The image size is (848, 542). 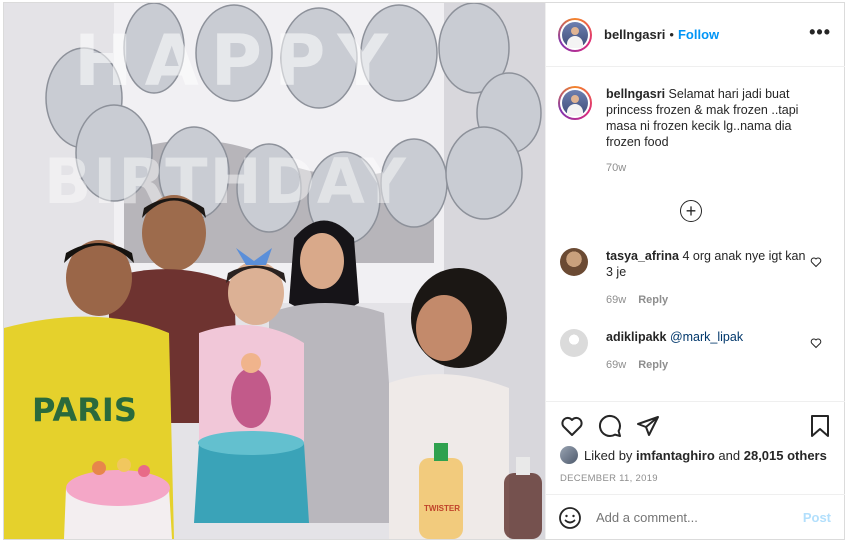 What do you see at coordinates (695, 351) in the screenshot?
I see `comment-item: adiklipakk @mark_lipak 69w Reply` at bounding box center [695, 351].